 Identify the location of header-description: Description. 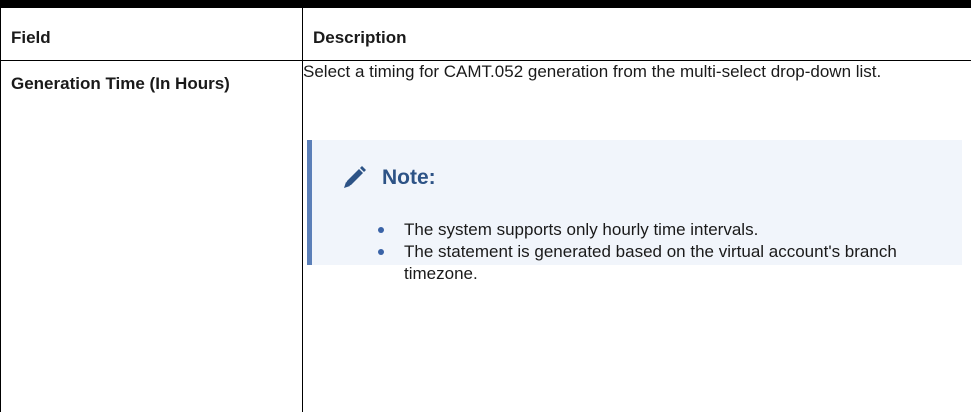
(636, 30).